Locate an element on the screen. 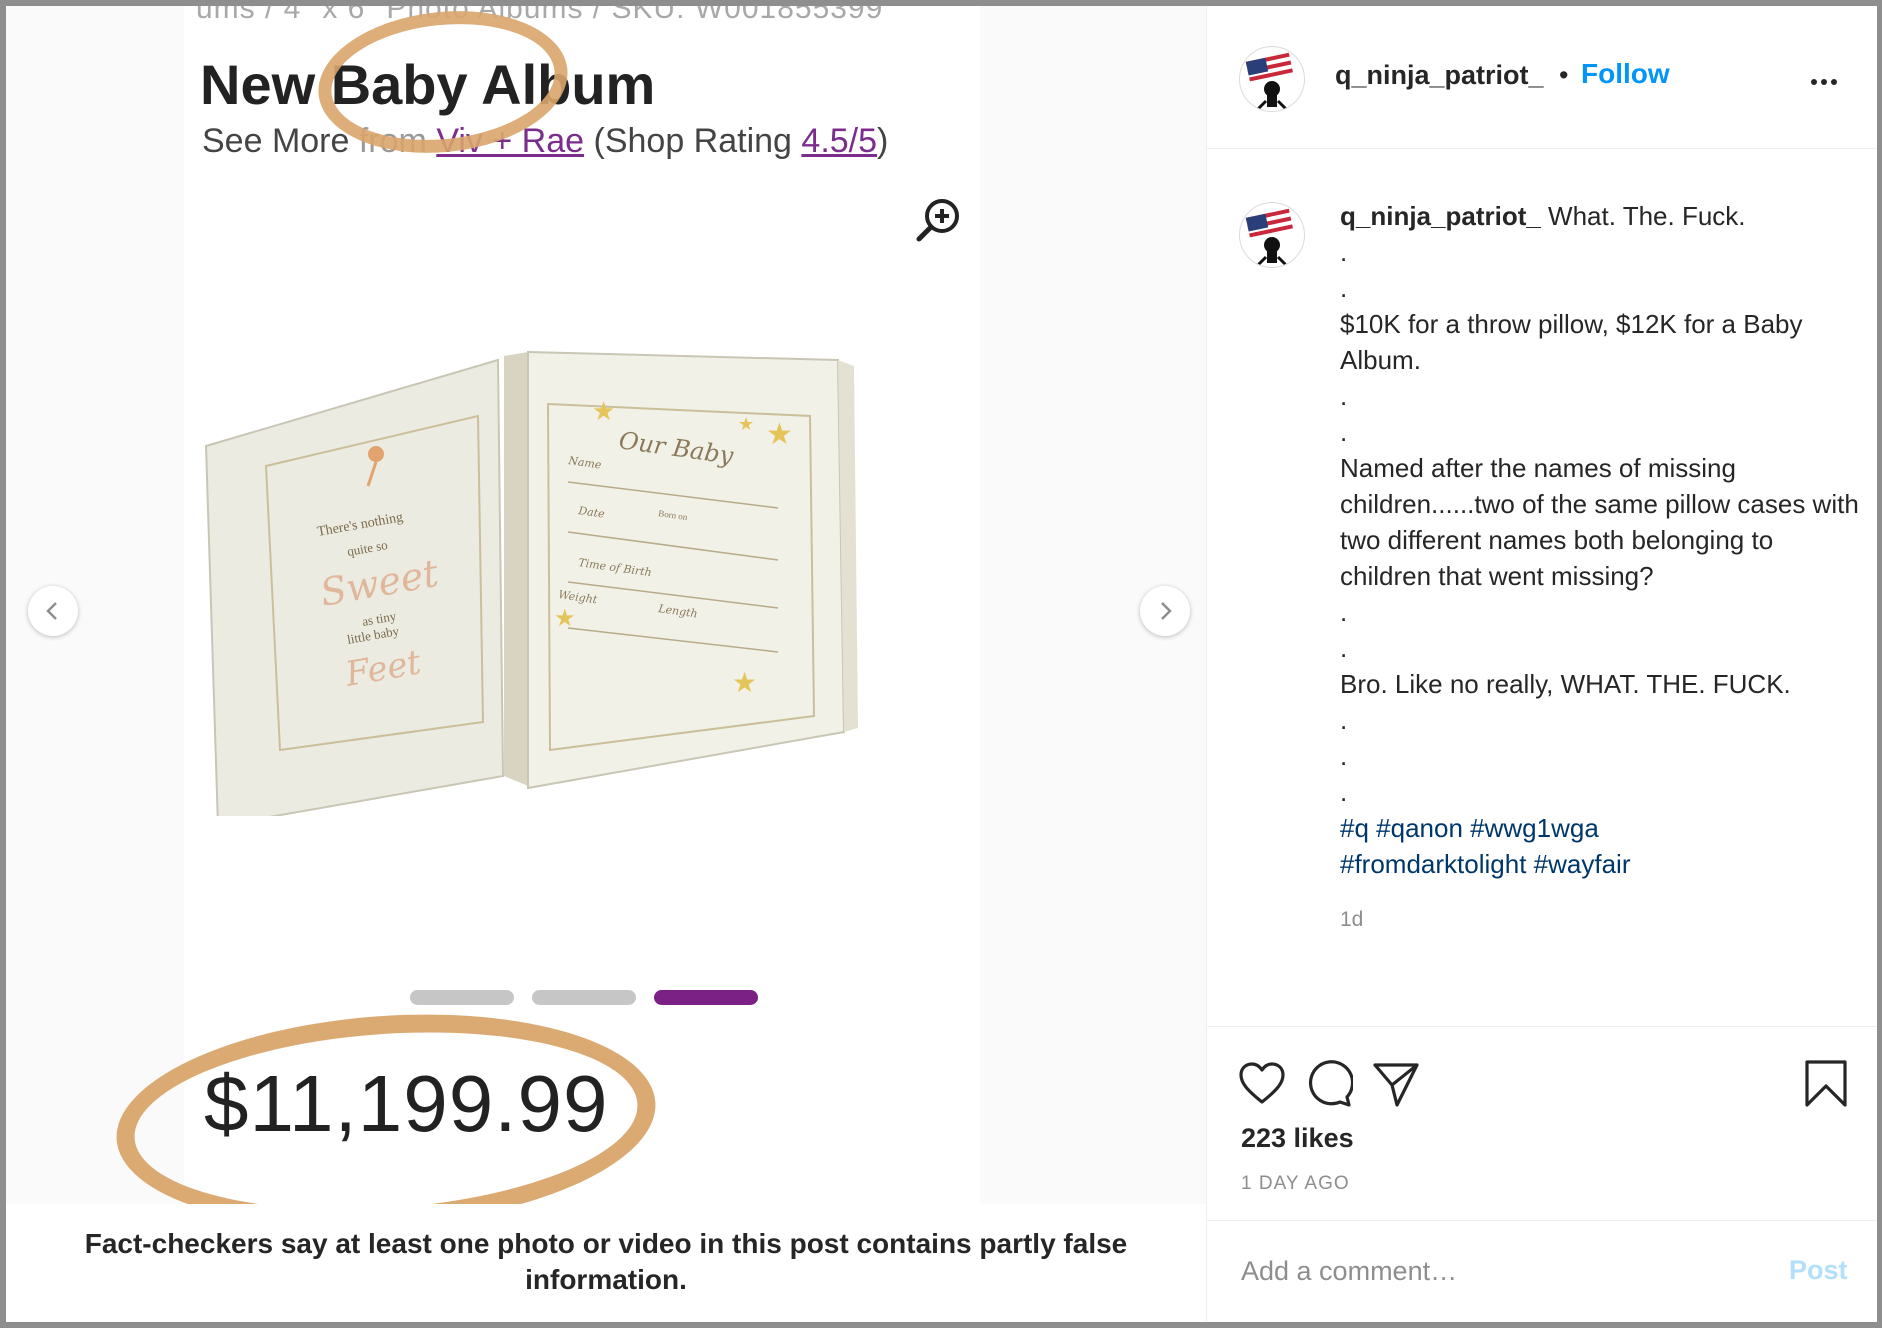  hashtag-link: #wwg1wga is located at coordinates (1534, 828).